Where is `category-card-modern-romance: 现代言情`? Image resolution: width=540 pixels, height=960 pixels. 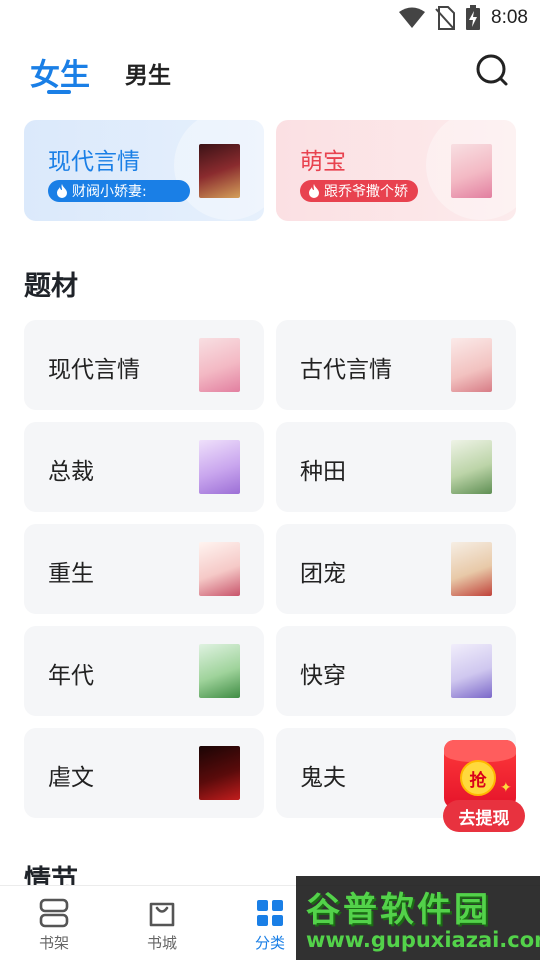 category-card-modern-romance: 现代言情 is located at coordinates (144, 365).